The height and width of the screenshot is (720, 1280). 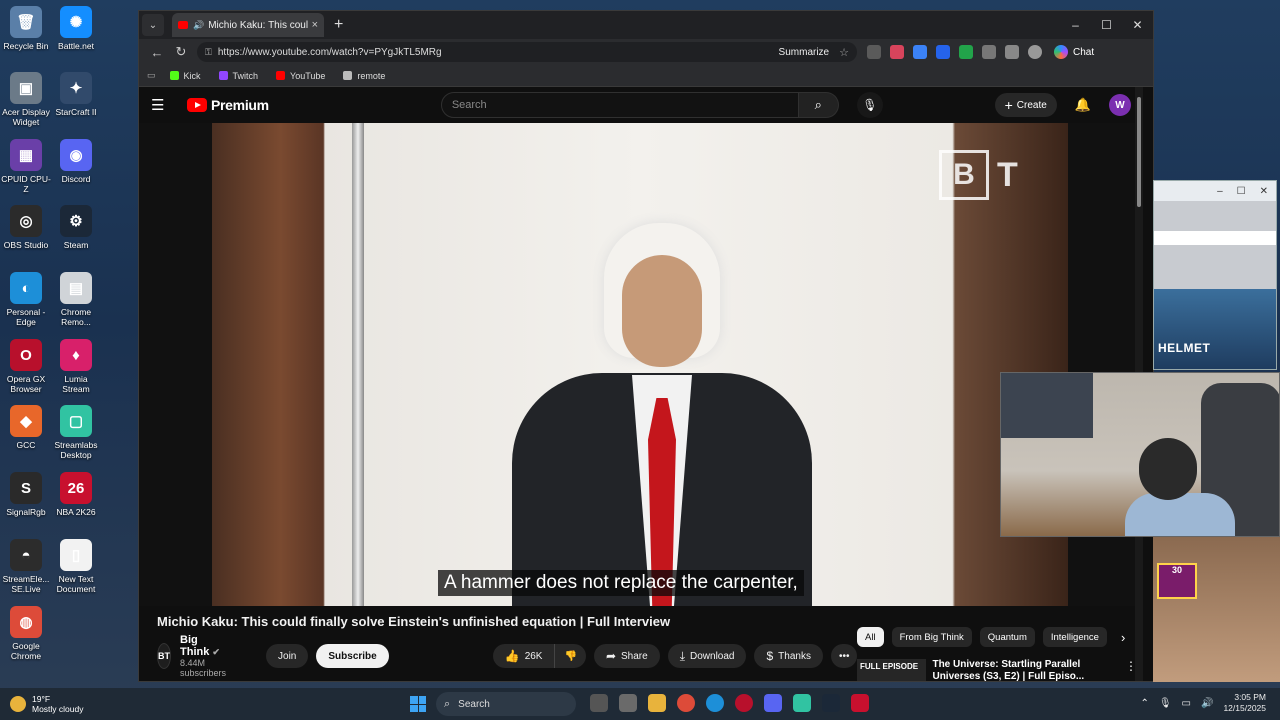 What do you see at coordinates (715, 703) in the screenshot?
I see `edge-icon` at bounding box center [715, 703].